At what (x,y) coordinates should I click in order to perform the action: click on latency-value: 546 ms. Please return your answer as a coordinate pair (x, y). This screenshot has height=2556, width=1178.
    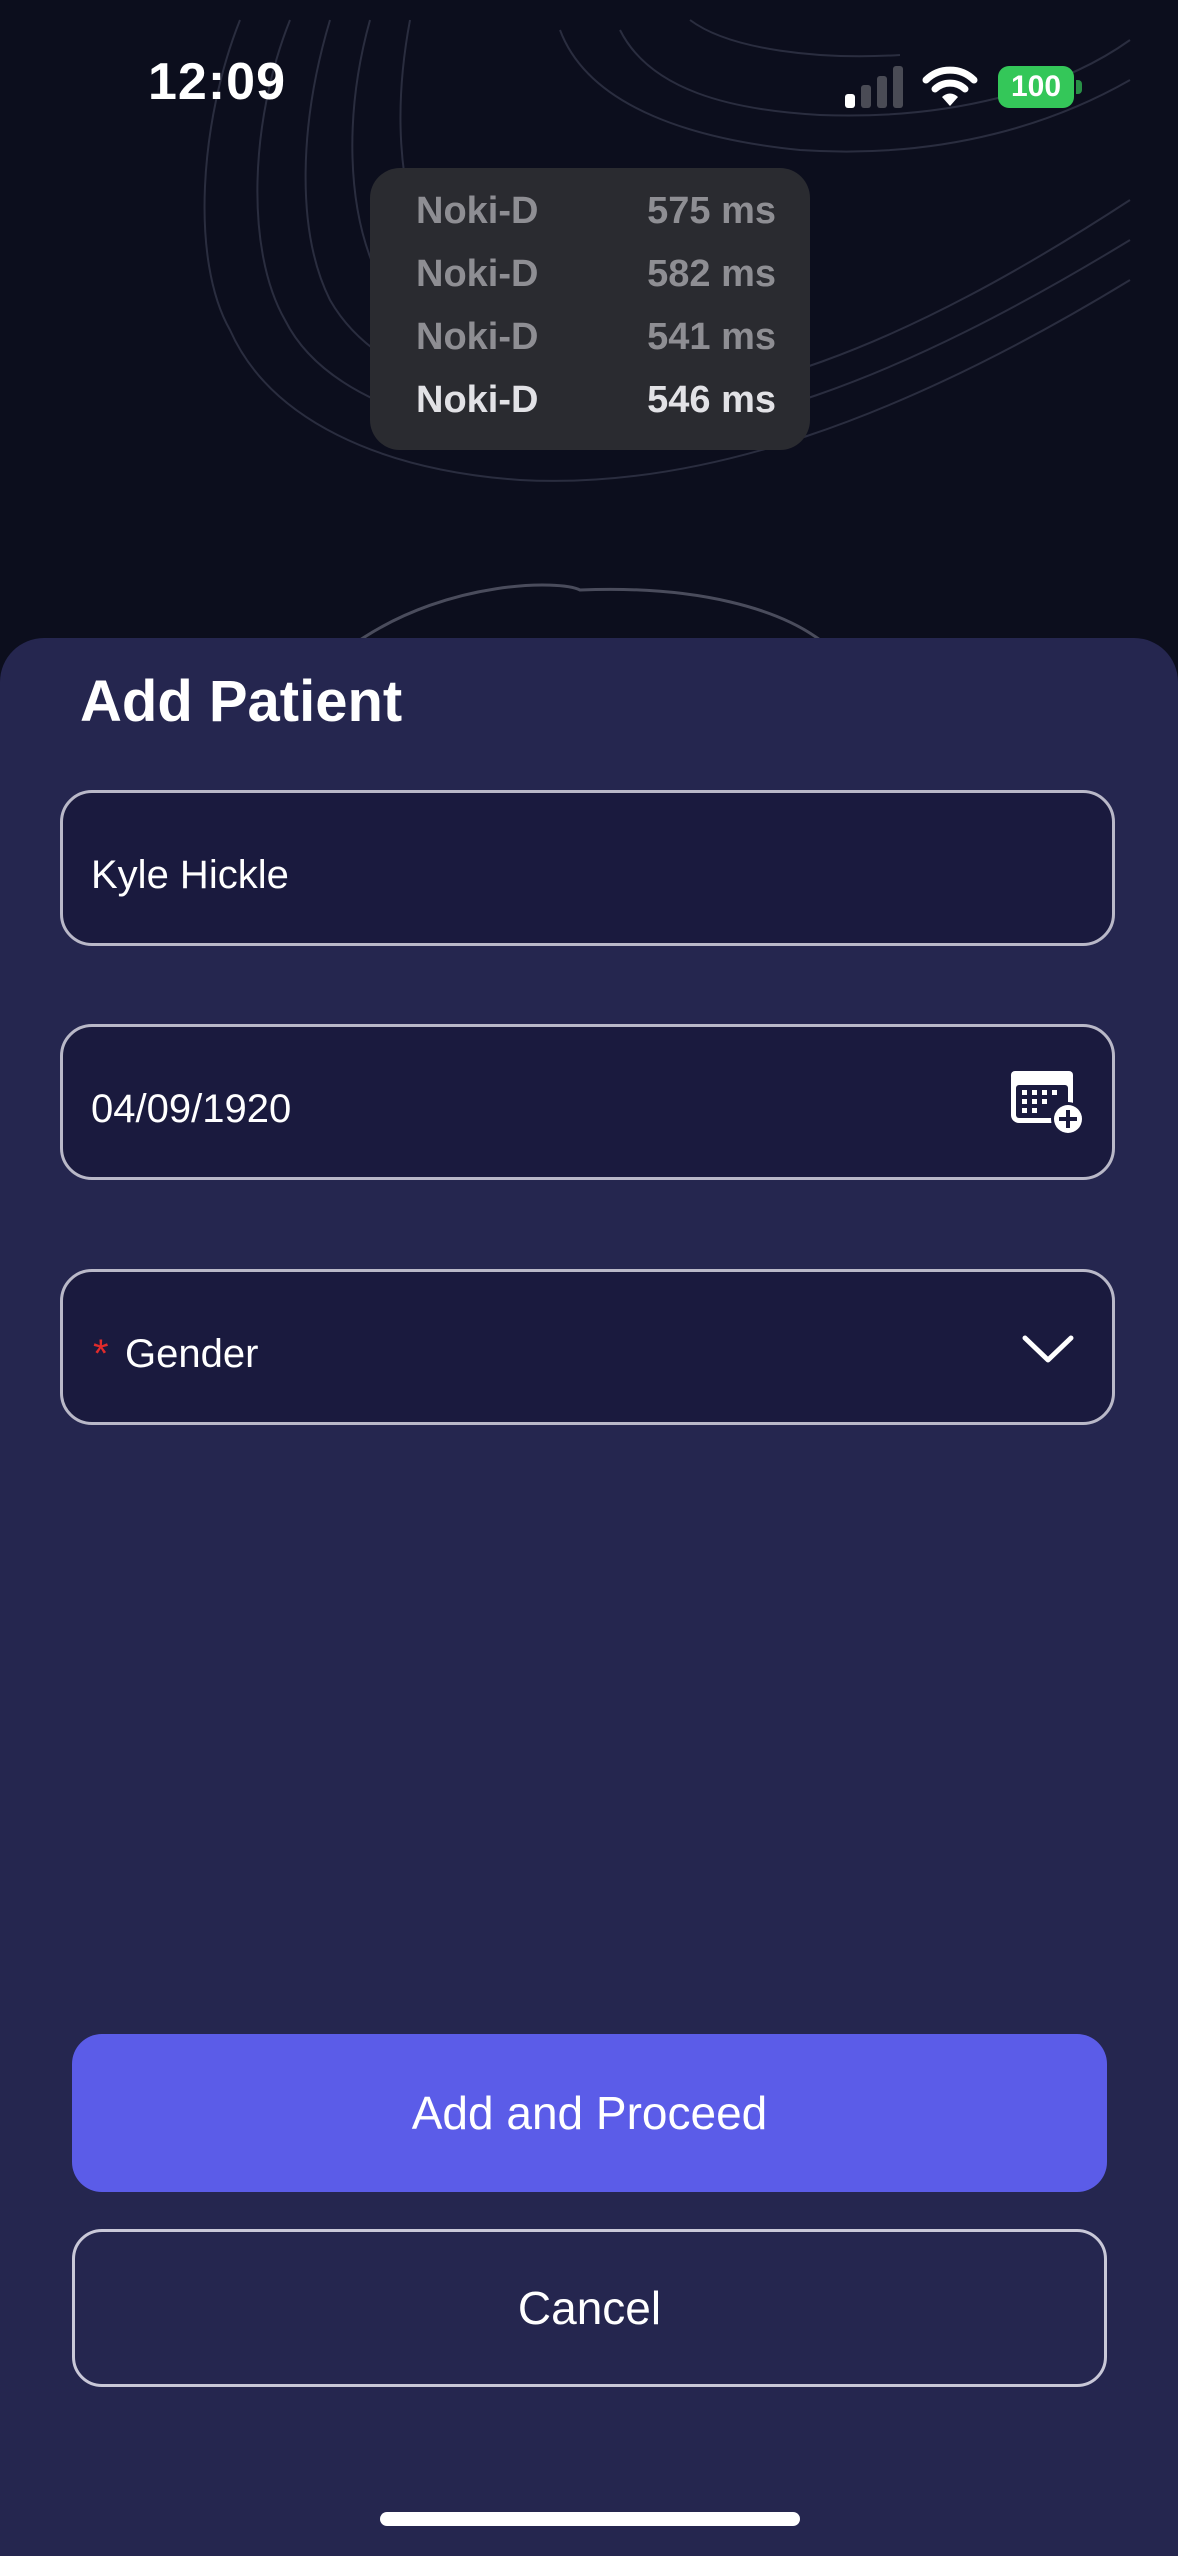
    Looking at the image, I should click on (711, 400).